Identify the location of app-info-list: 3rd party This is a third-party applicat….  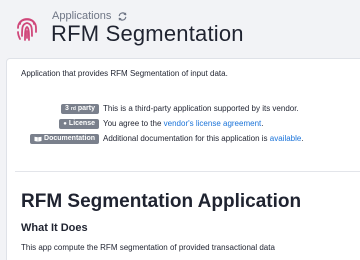
(162, 123).